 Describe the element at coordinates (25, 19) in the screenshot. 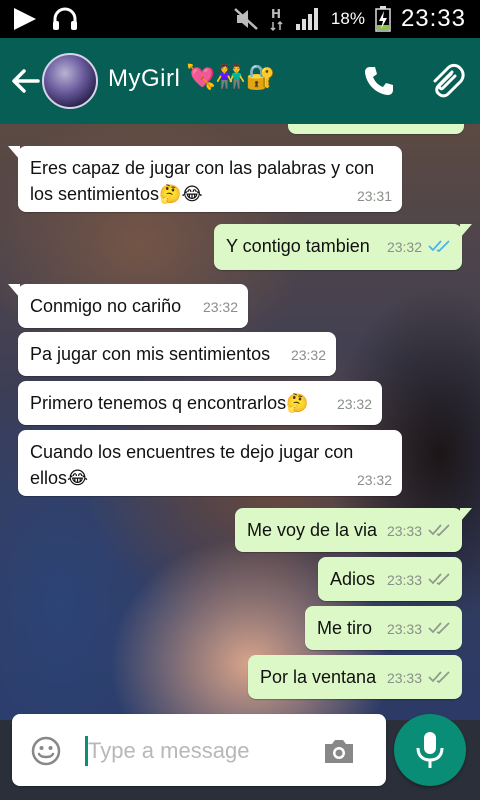

I see `play-icon` at that location.